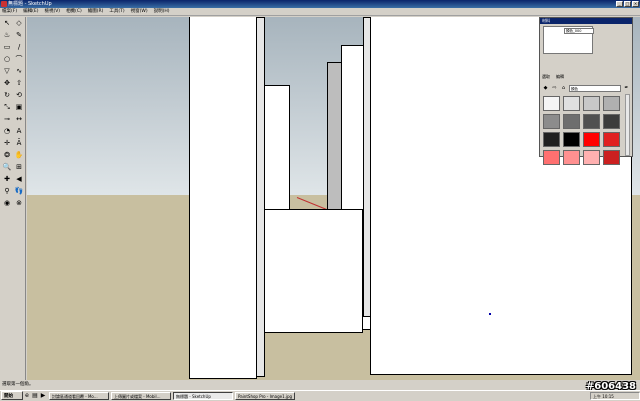  What do you see at coordinates (19, 155) in the screenshot?
I see `pan-icon: ✋` at bounding box center [19, 155].